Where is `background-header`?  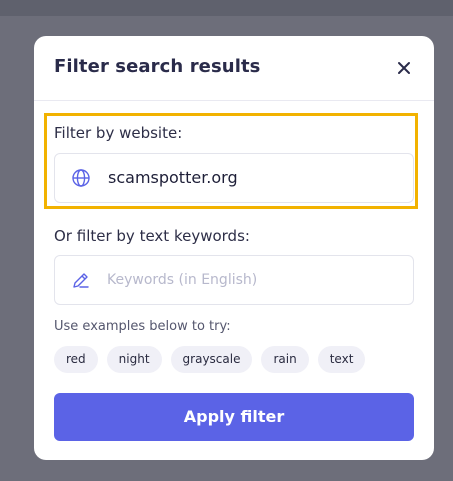
background-header is located at coordinates (226, 8).